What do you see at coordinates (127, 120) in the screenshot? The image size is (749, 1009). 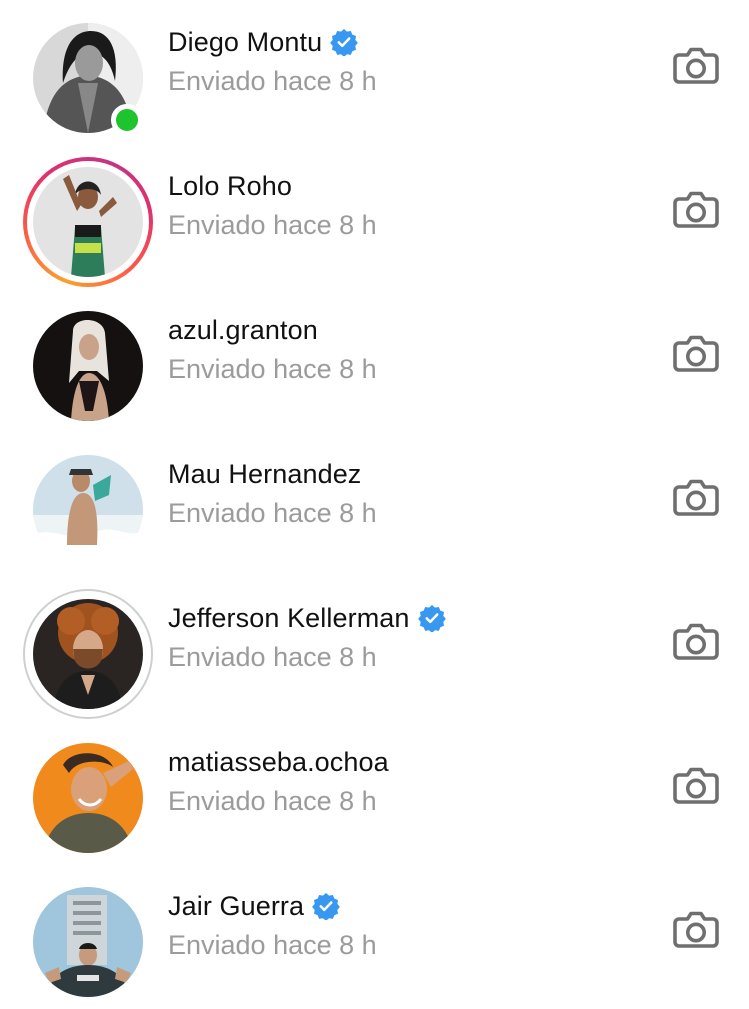 I see `online-status-dot` at bounding box center [127, 120].